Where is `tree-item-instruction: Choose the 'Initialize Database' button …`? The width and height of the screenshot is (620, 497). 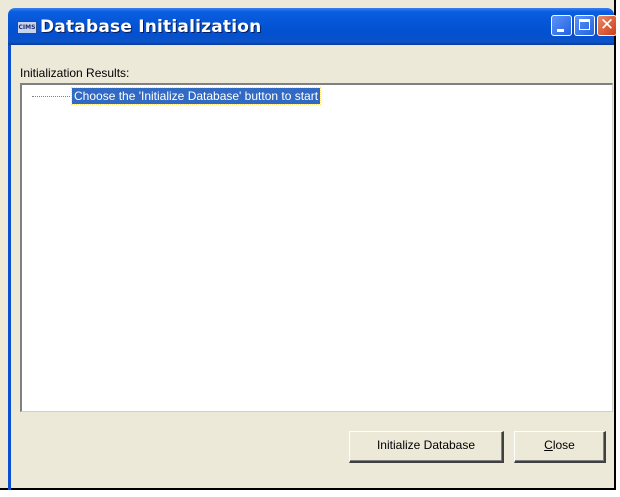
tree-item-instruction: Choose the 'Initialize Database' button … is located at coordinates (196, 96).